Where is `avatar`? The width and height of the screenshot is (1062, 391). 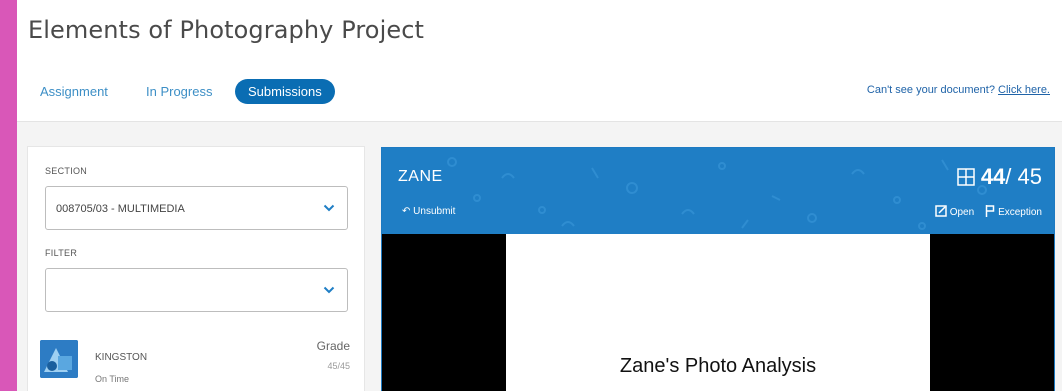
avatar is located at coordinates (59, 359).